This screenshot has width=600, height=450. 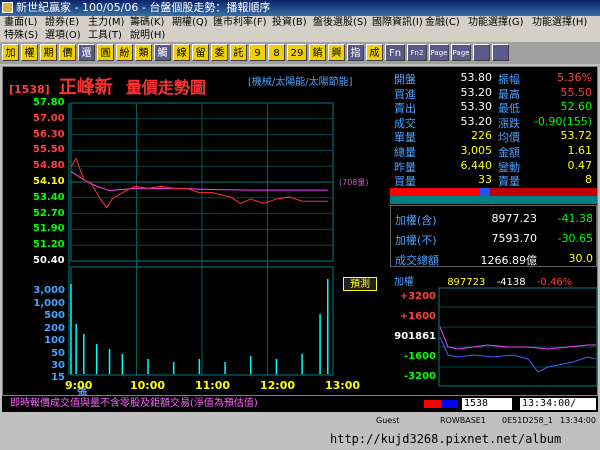 I want to click on menu-item: 說明(H), so click(x=147, y=35).